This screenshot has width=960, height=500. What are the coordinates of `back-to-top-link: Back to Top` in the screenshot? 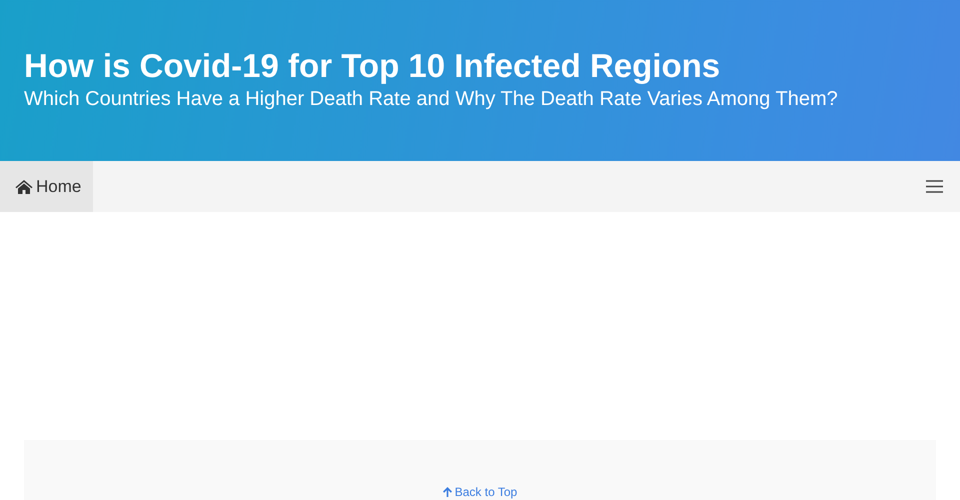 It's located at (480, 492).